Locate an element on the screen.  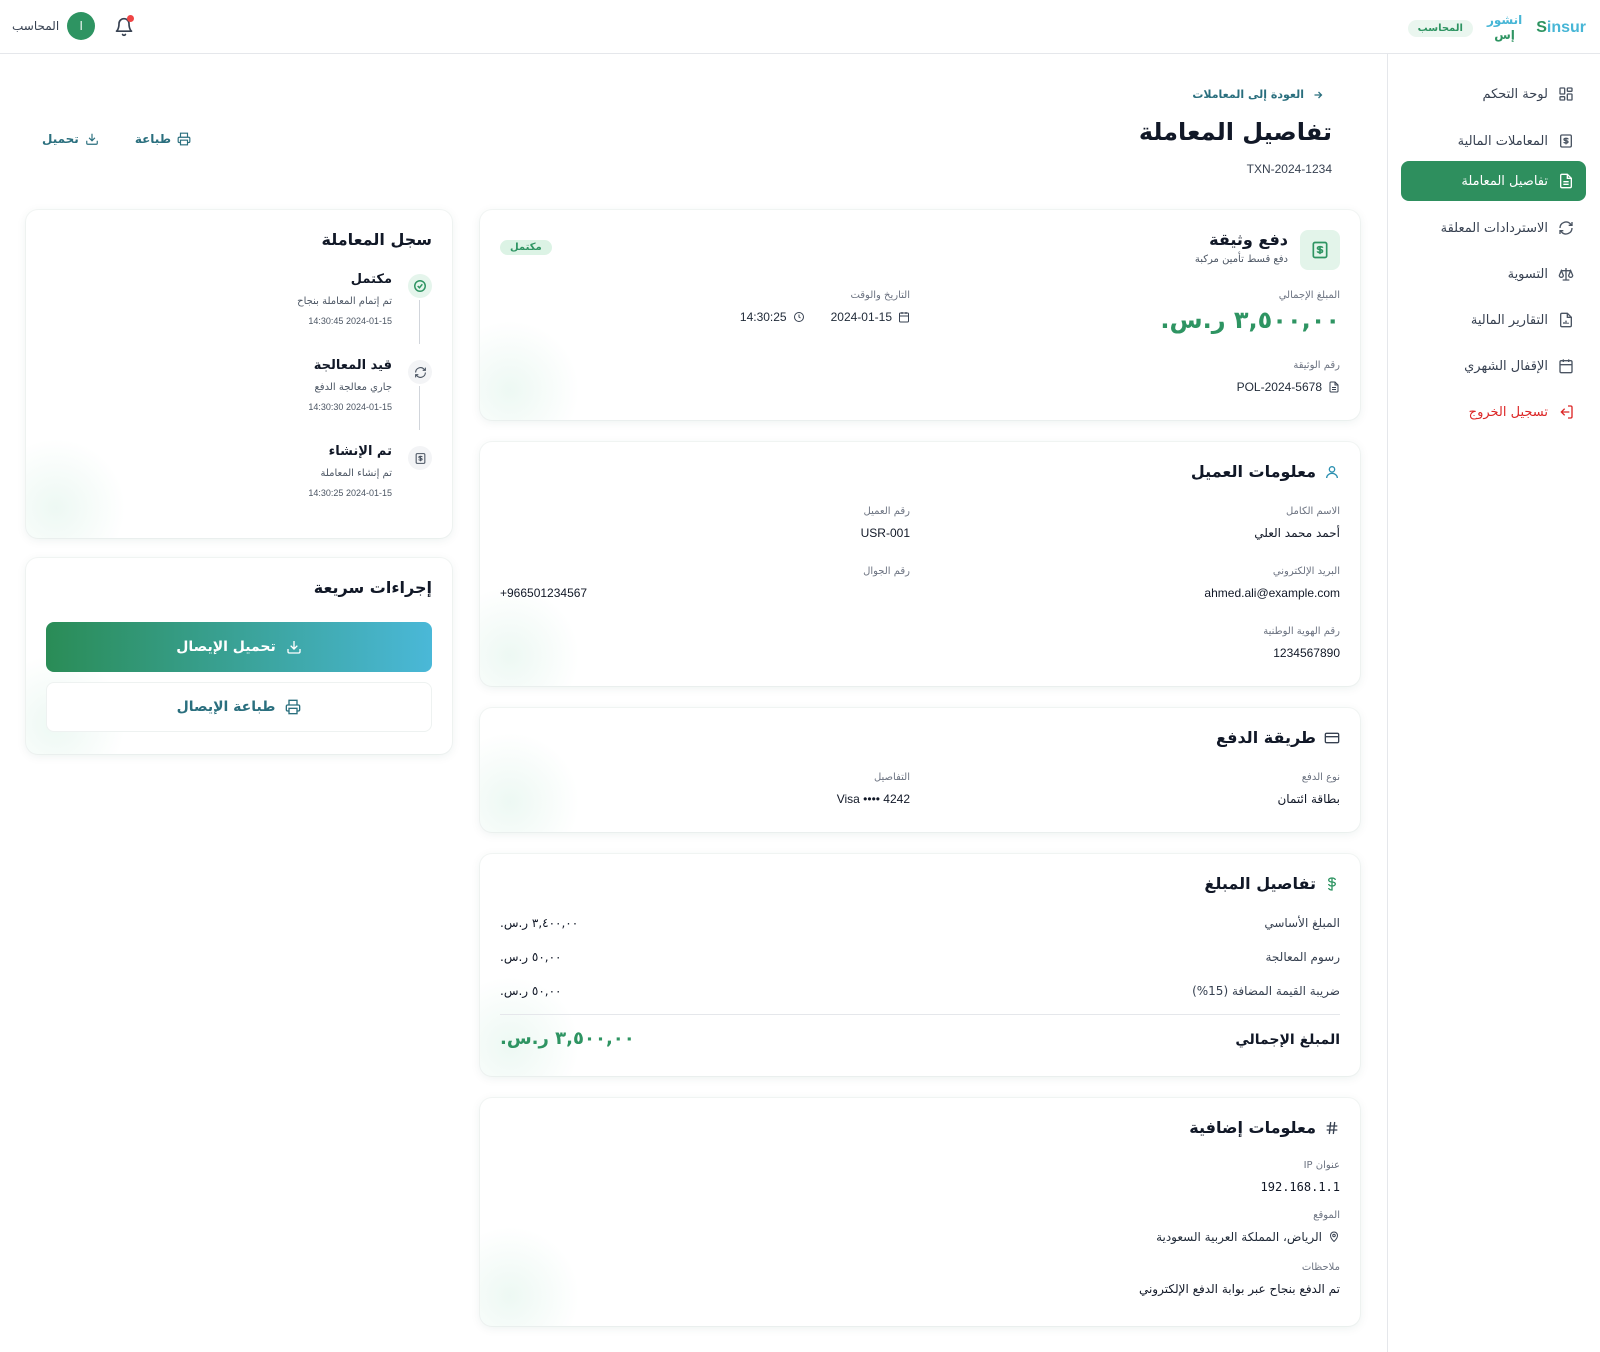
notification-dot is located at coordinates (130, 18).